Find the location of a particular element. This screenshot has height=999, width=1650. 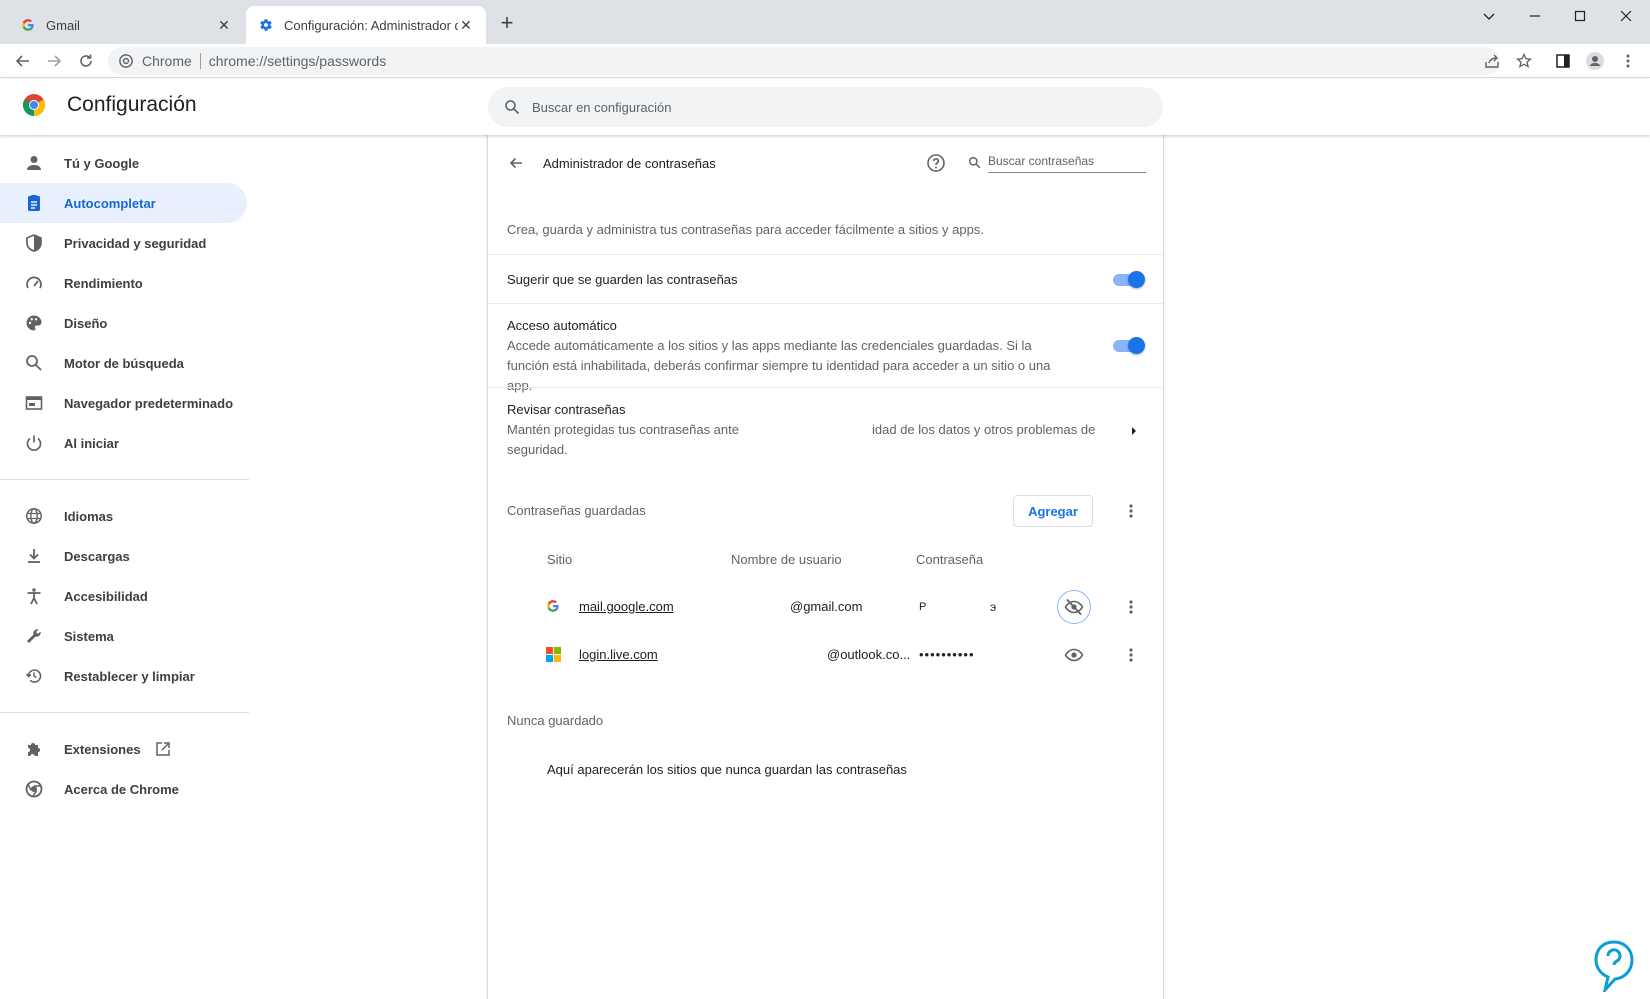

chevron-right-icon is located at coordinates (1134, 431).